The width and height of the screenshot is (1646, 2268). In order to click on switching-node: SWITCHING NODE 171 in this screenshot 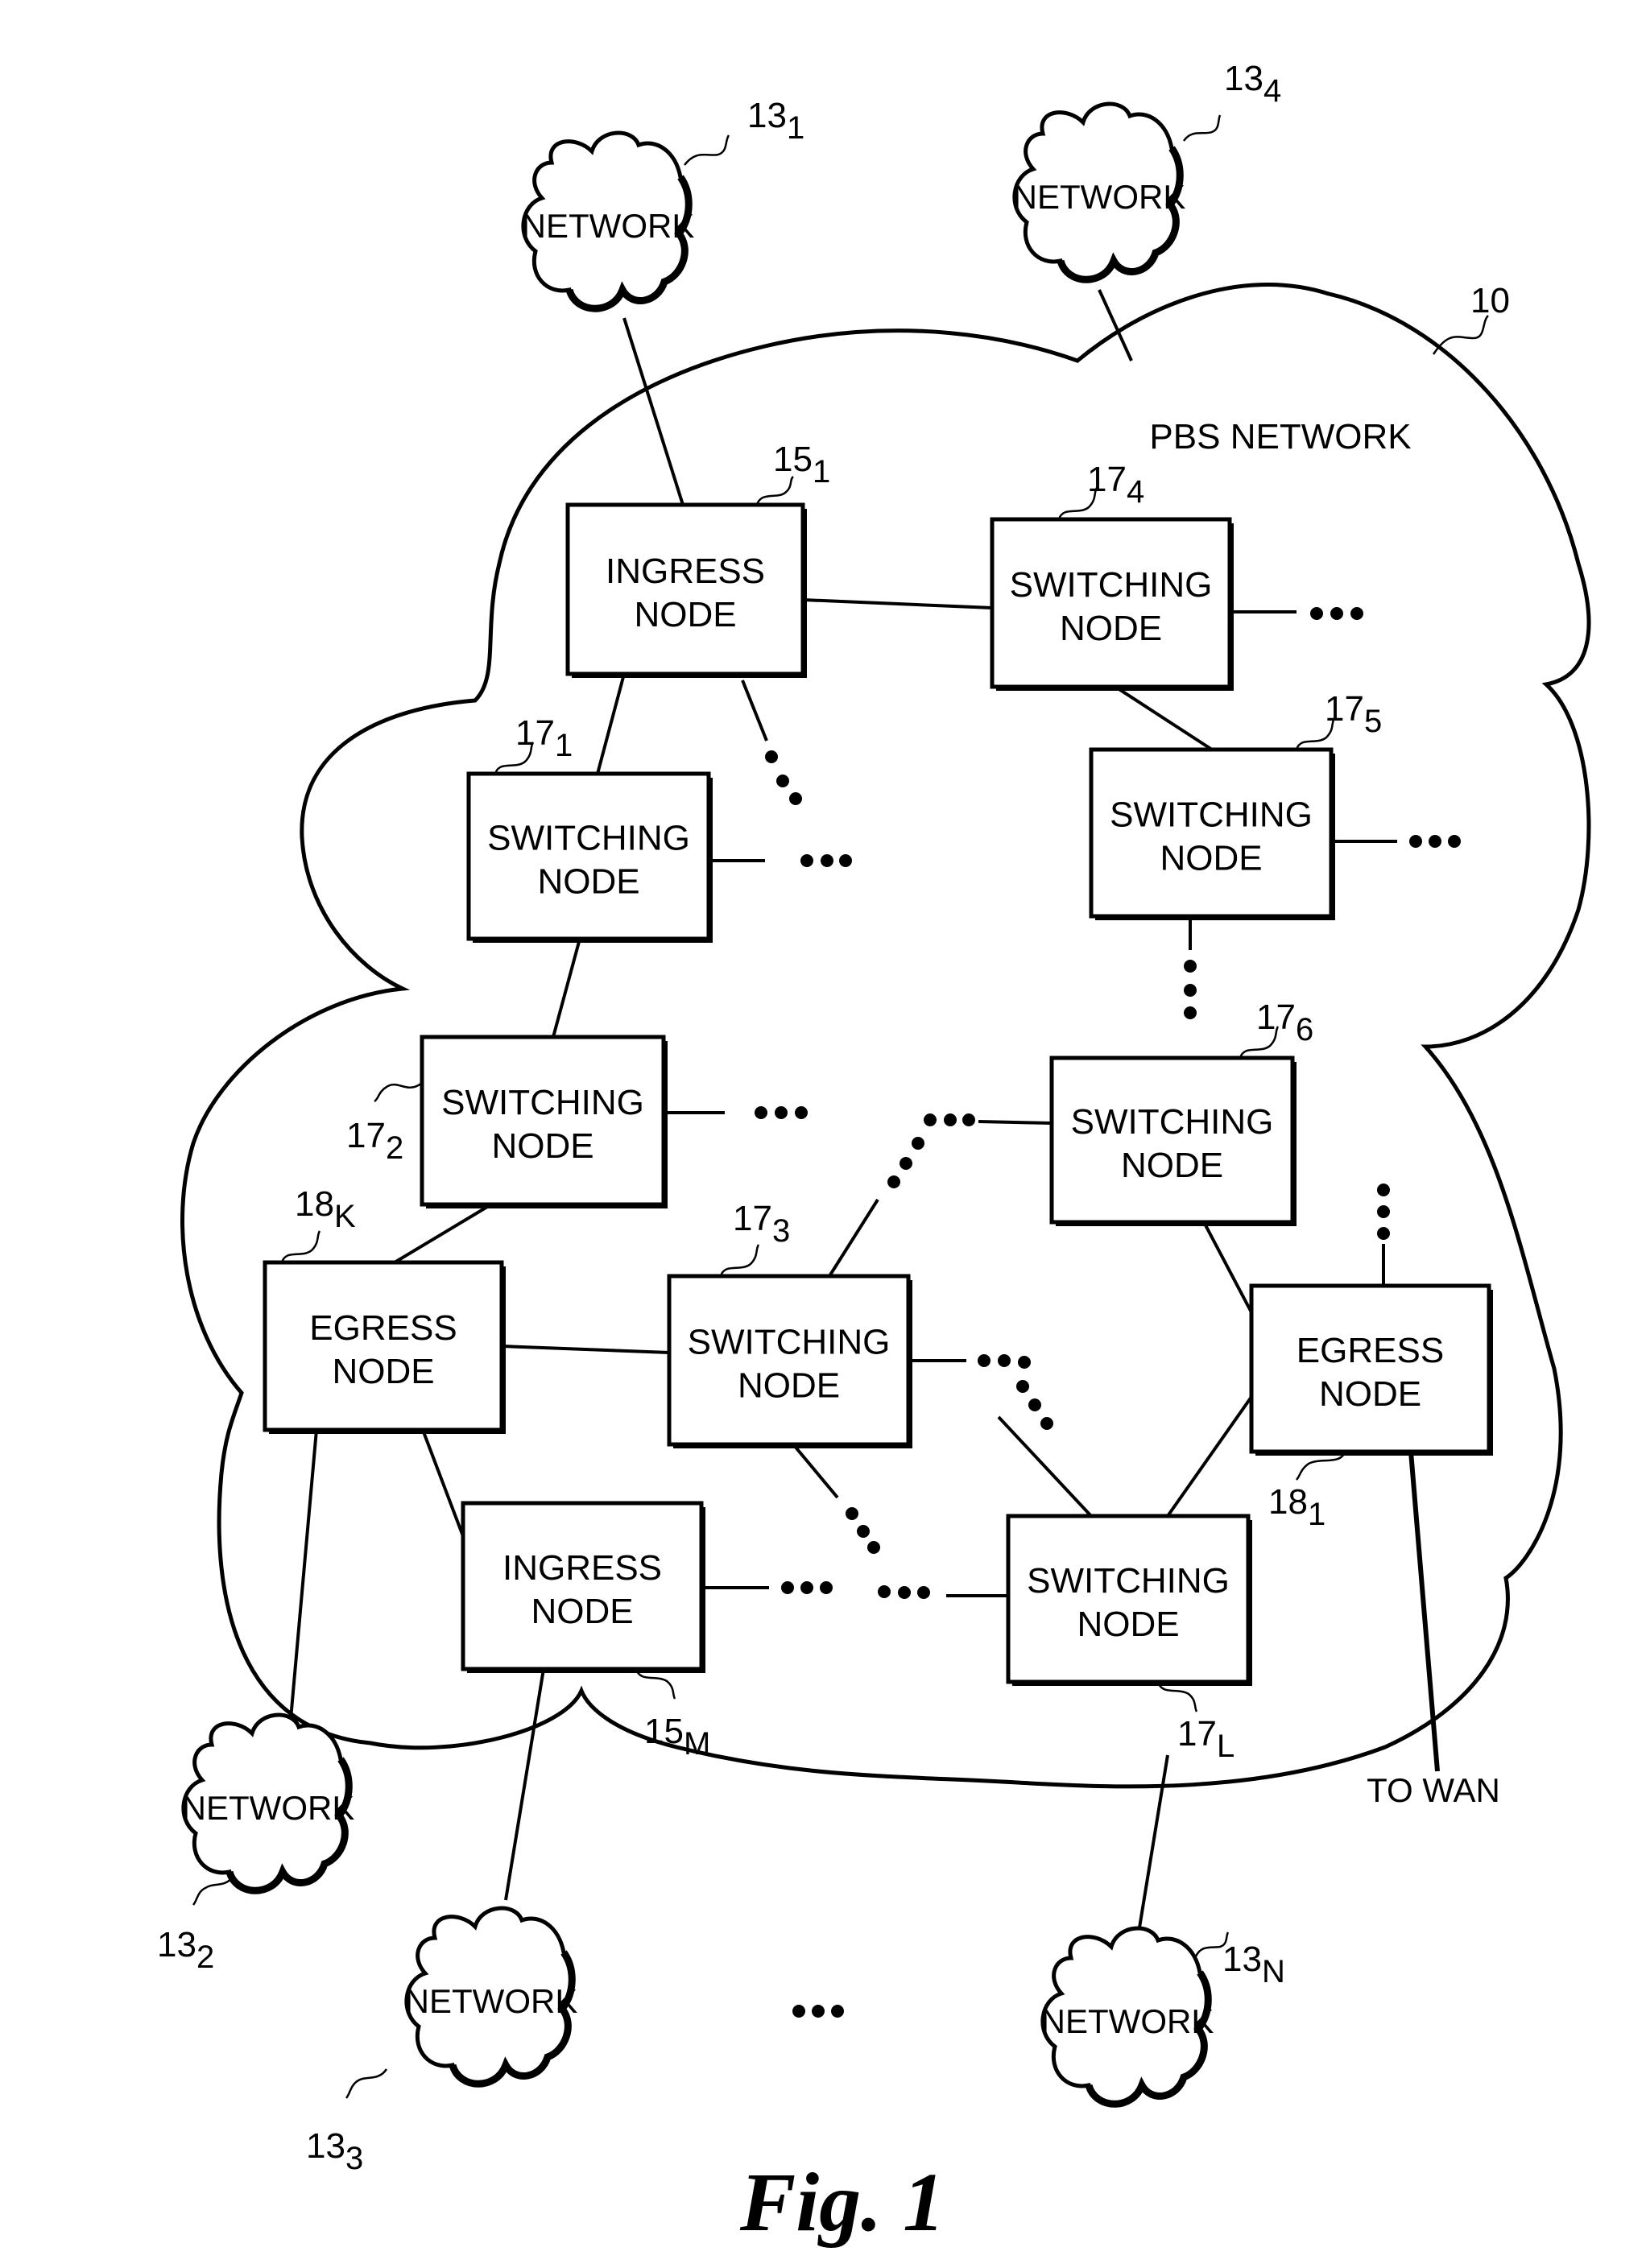, I will do `click(589, 828)`.